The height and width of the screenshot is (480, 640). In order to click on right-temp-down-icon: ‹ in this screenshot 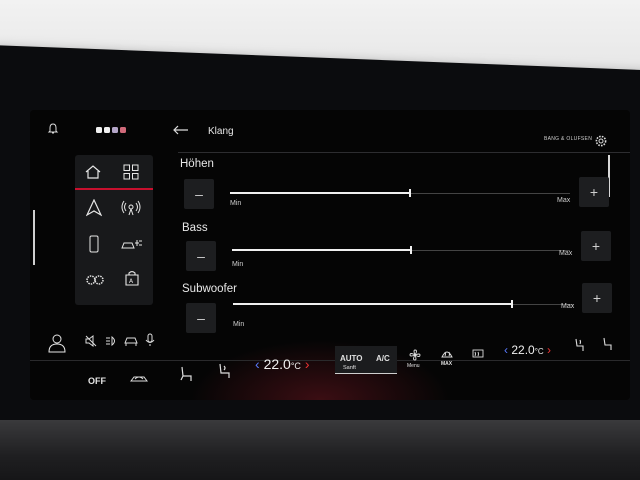, I will do `click(506, 350)`.